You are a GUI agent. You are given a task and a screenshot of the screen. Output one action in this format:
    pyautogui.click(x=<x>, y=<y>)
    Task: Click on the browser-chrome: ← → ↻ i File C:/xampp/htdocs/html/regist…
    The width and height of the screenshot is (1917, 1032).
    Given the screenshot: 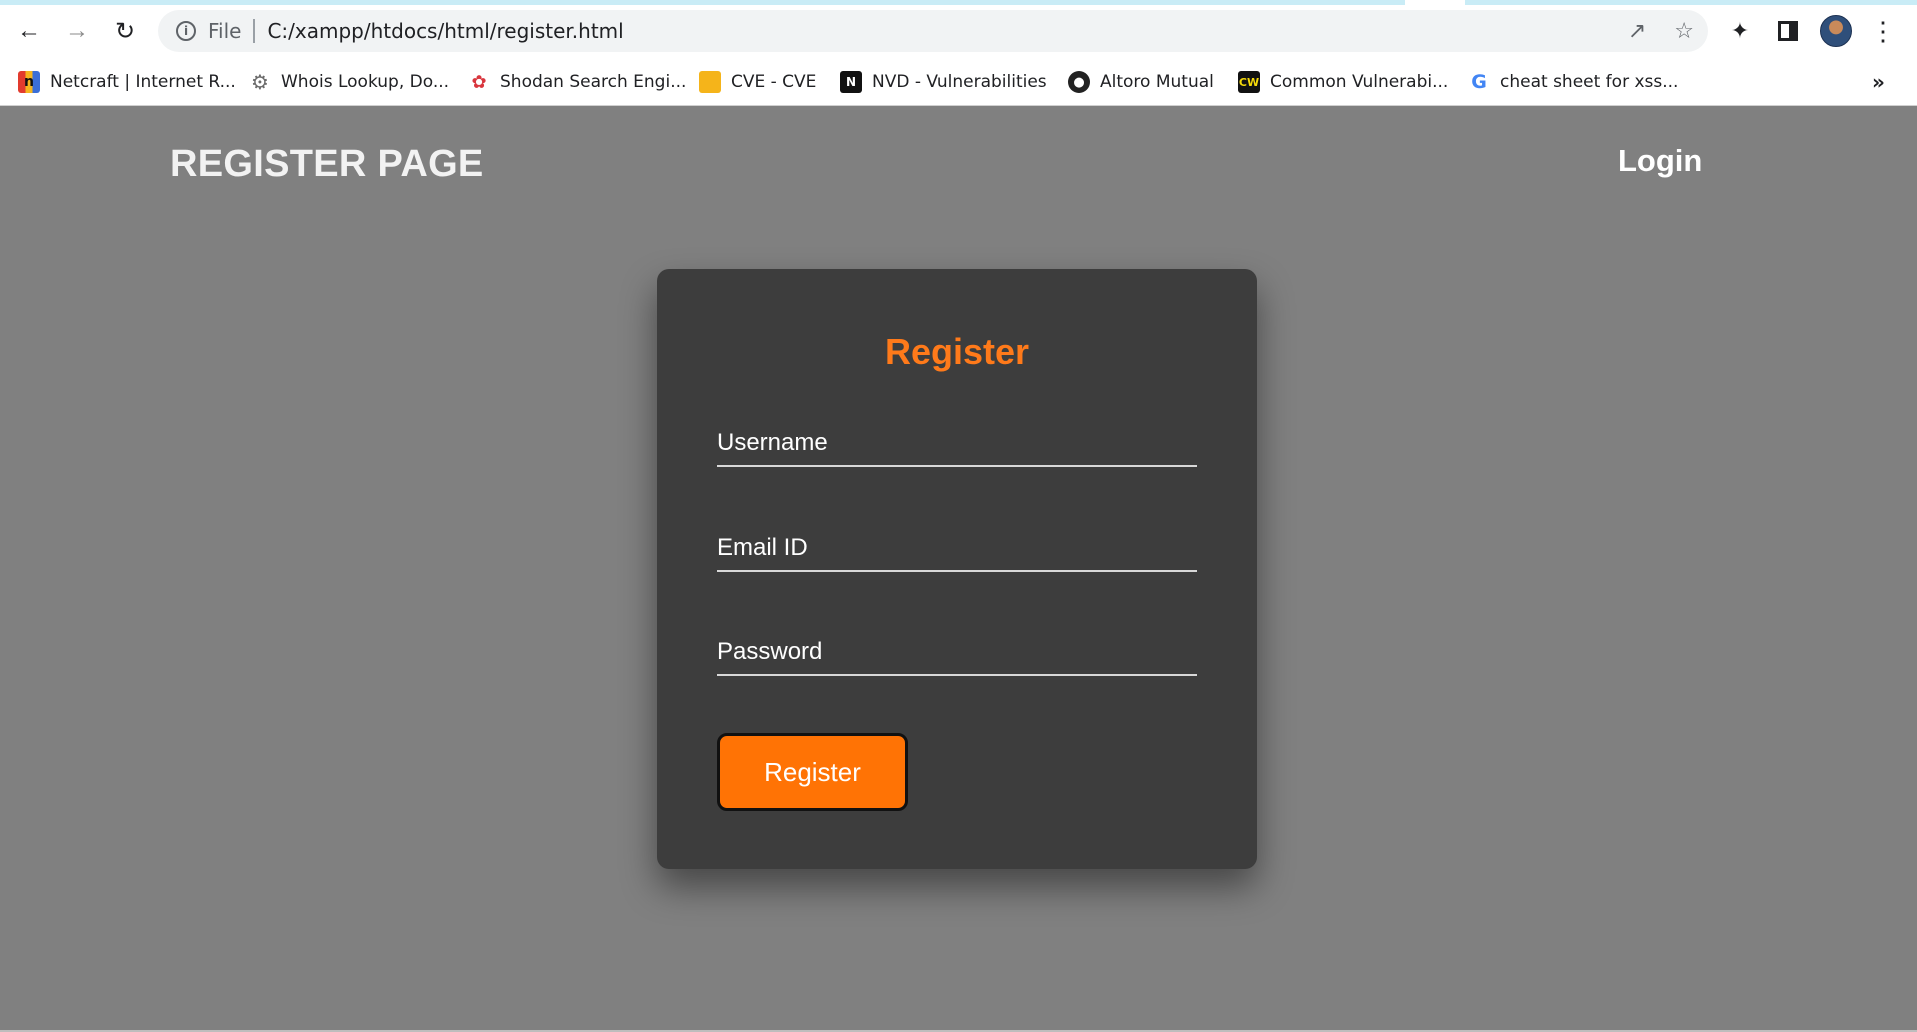 What is the action you would take?
    pyautogui.click(x=958, y=53)
    